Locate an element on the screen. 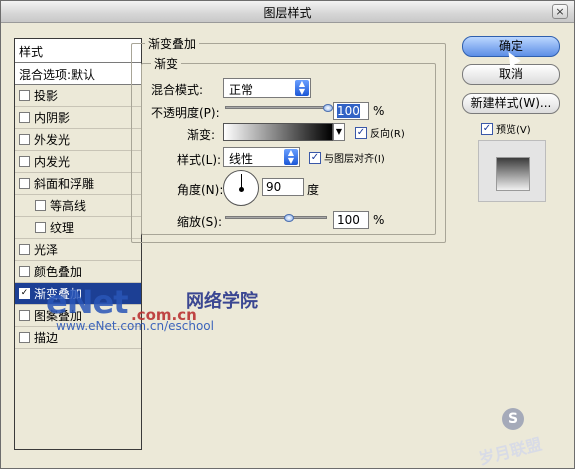  reverse-label: 反向(R) is located at coordinates (387, 134).